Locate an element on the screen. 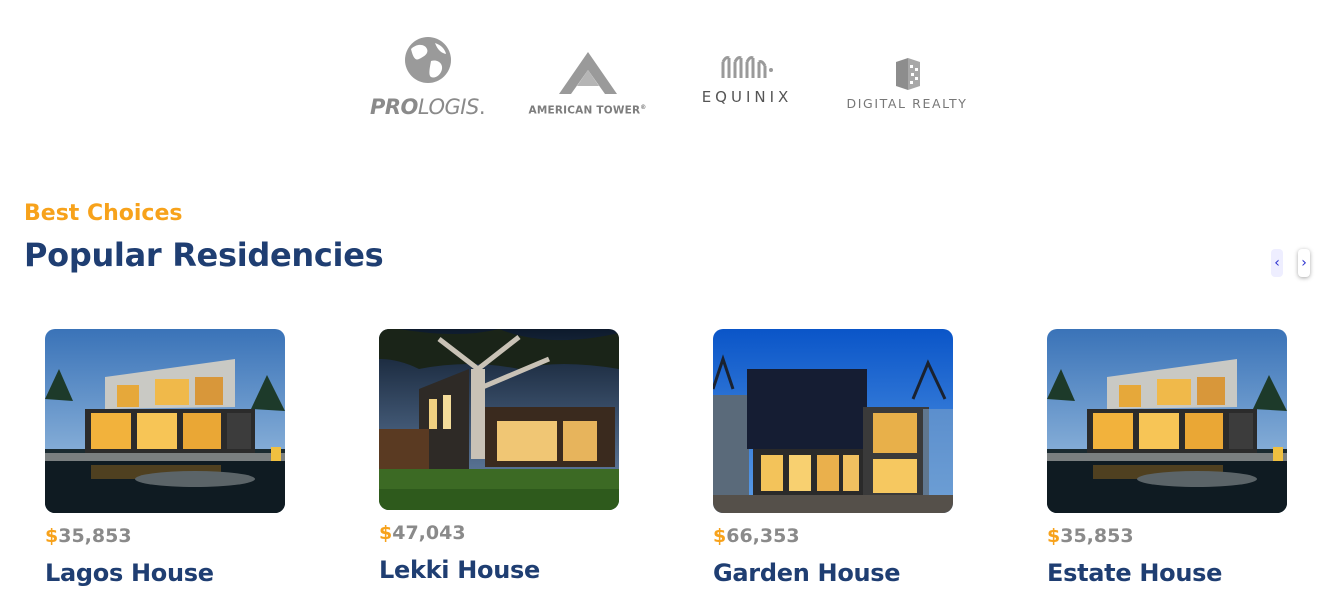 The height and width of the screenshot is (594, 1336). digital-realty-logo: DIGITAL REALTY is located at coordinates (907, 84).